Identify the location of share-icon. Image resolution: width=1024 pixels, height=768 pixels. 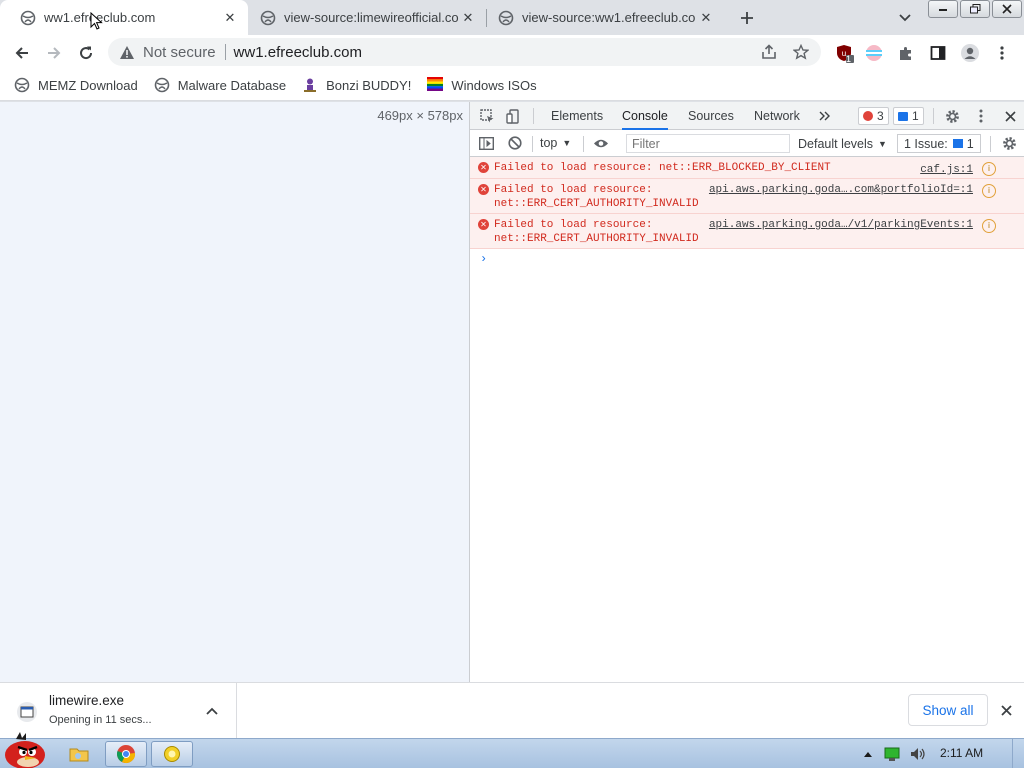
(769, 52).